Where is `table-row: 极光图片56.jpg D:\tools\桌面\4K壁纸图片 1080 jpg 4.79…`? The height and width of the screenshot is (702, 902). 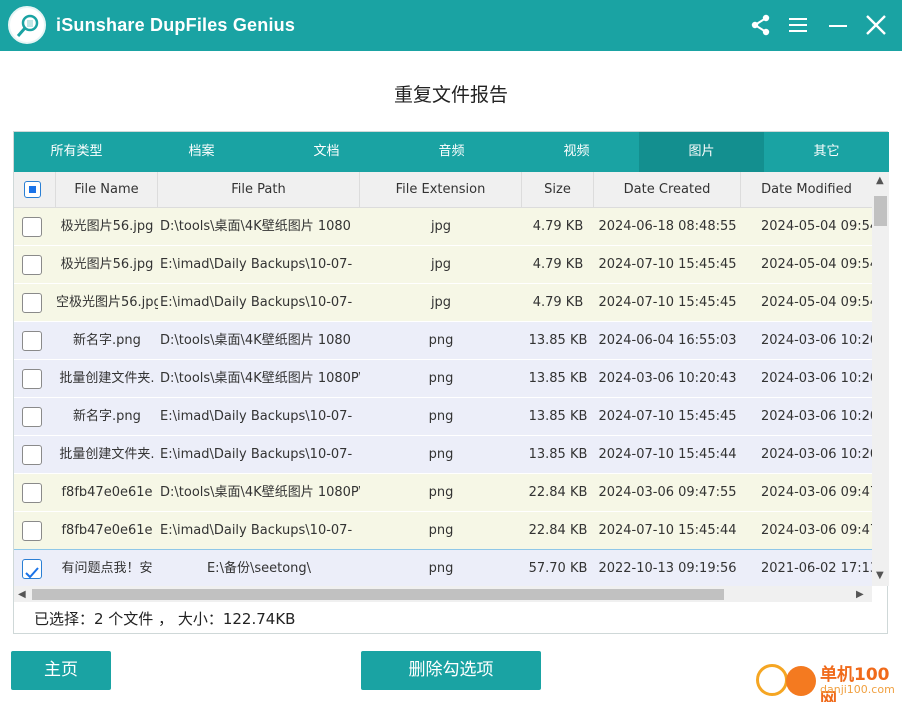 table-row: 极光图片56.jpg D:\tools\桌面\4K壁纸图片 1080 jpg 4.79… is located at coordinates (443, 227).